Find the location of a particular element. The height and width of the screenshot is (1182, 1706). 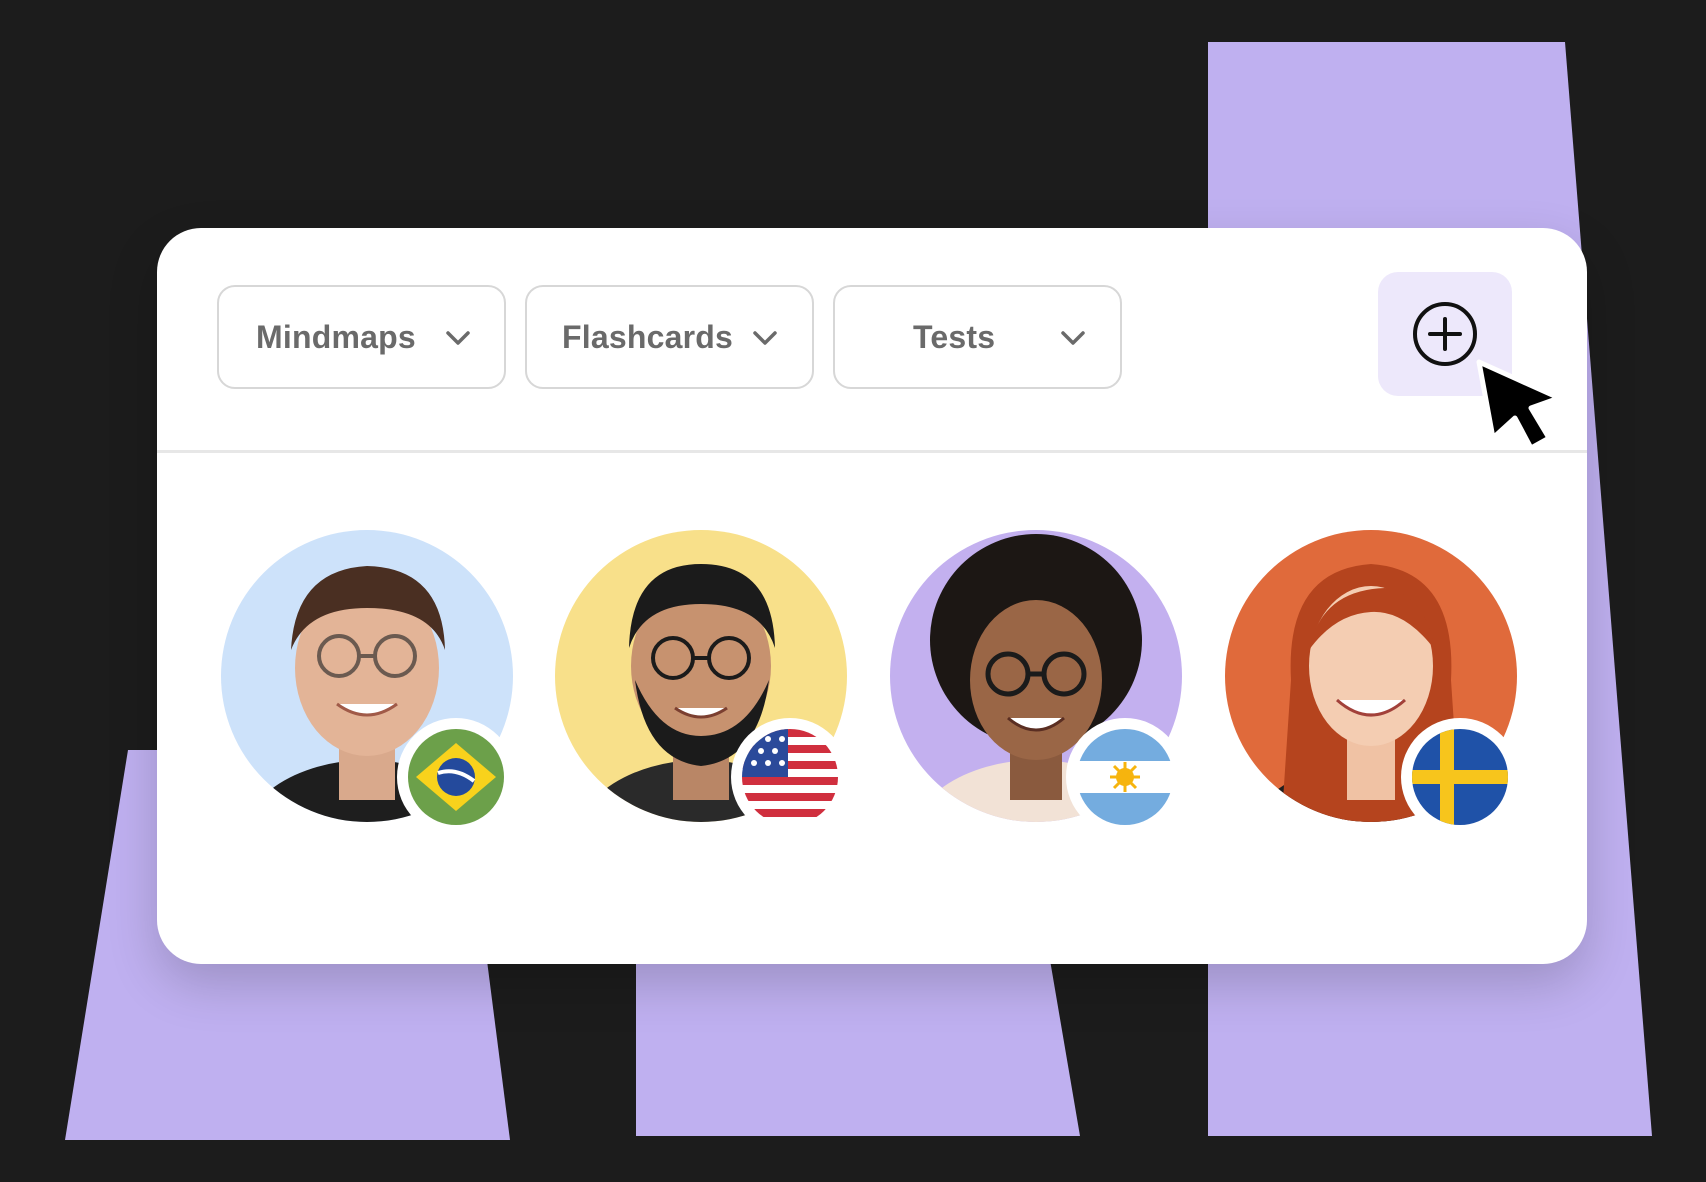

tests-dropdown-label: Tests is located at coordinates (954, 336).